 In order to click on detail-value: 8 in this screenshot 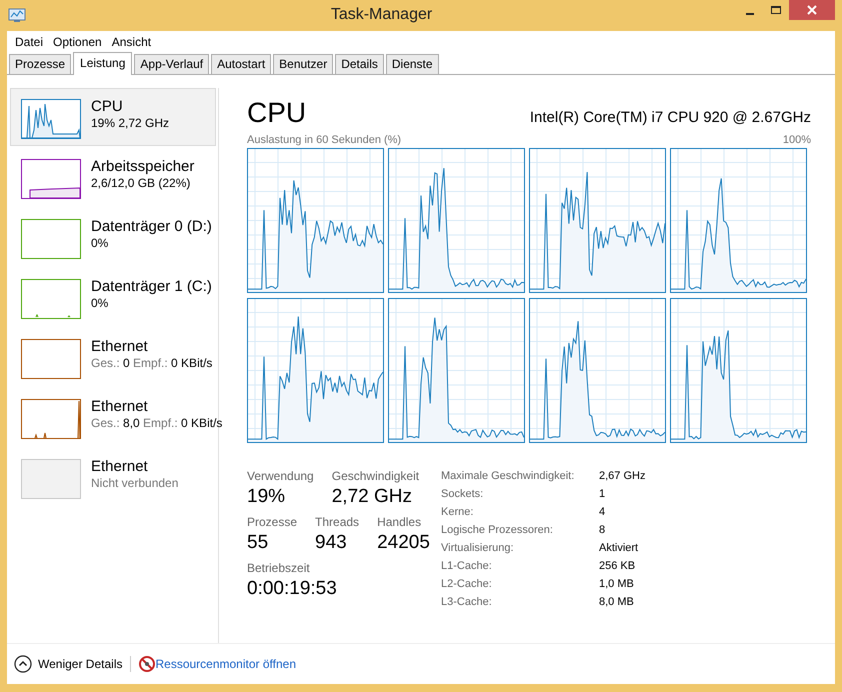, I will do `click(602, 530)`.